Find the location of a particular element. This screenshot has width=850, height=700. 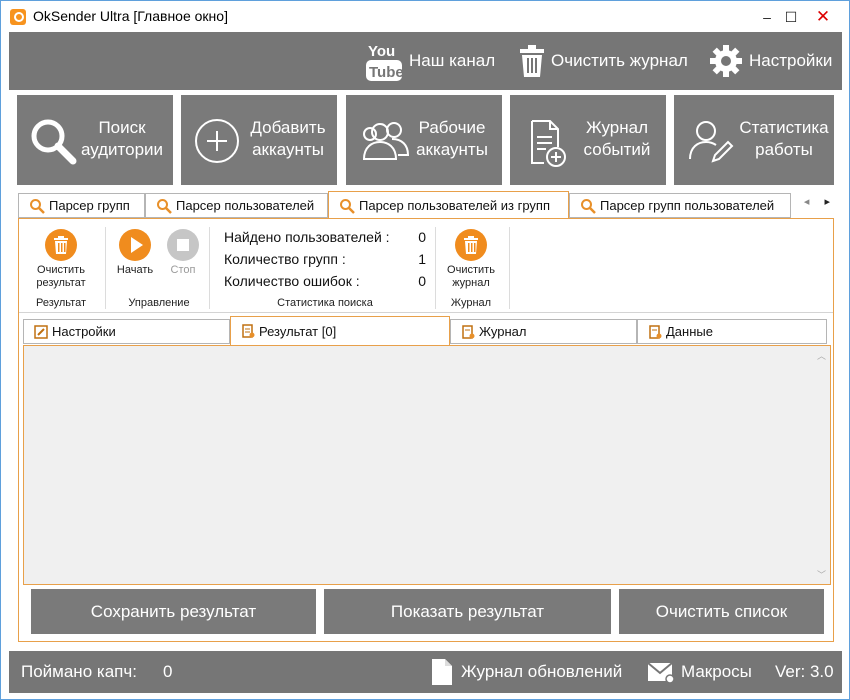

svg-text: You is located at coordinates (381, 51).